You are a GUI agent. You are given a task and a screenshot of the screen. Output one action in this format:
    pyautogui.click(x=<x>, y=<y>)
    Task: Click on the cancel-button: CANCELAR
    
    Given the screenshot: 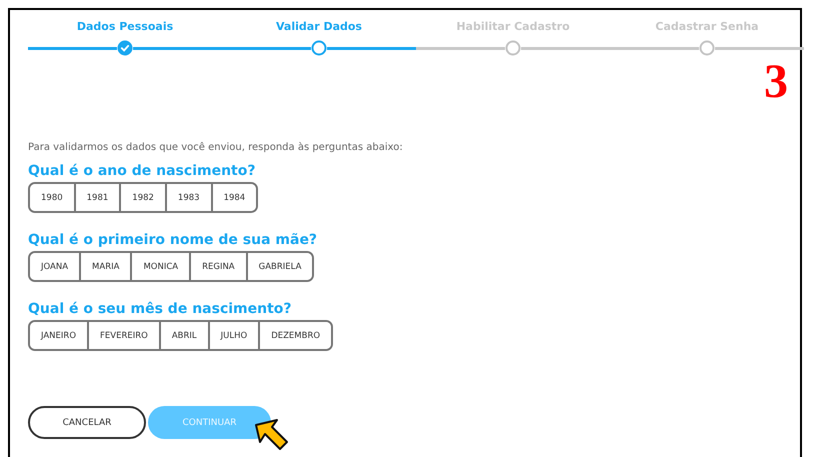 What is the action you would take?
    pyautogui.click(x=87, y=422)
    